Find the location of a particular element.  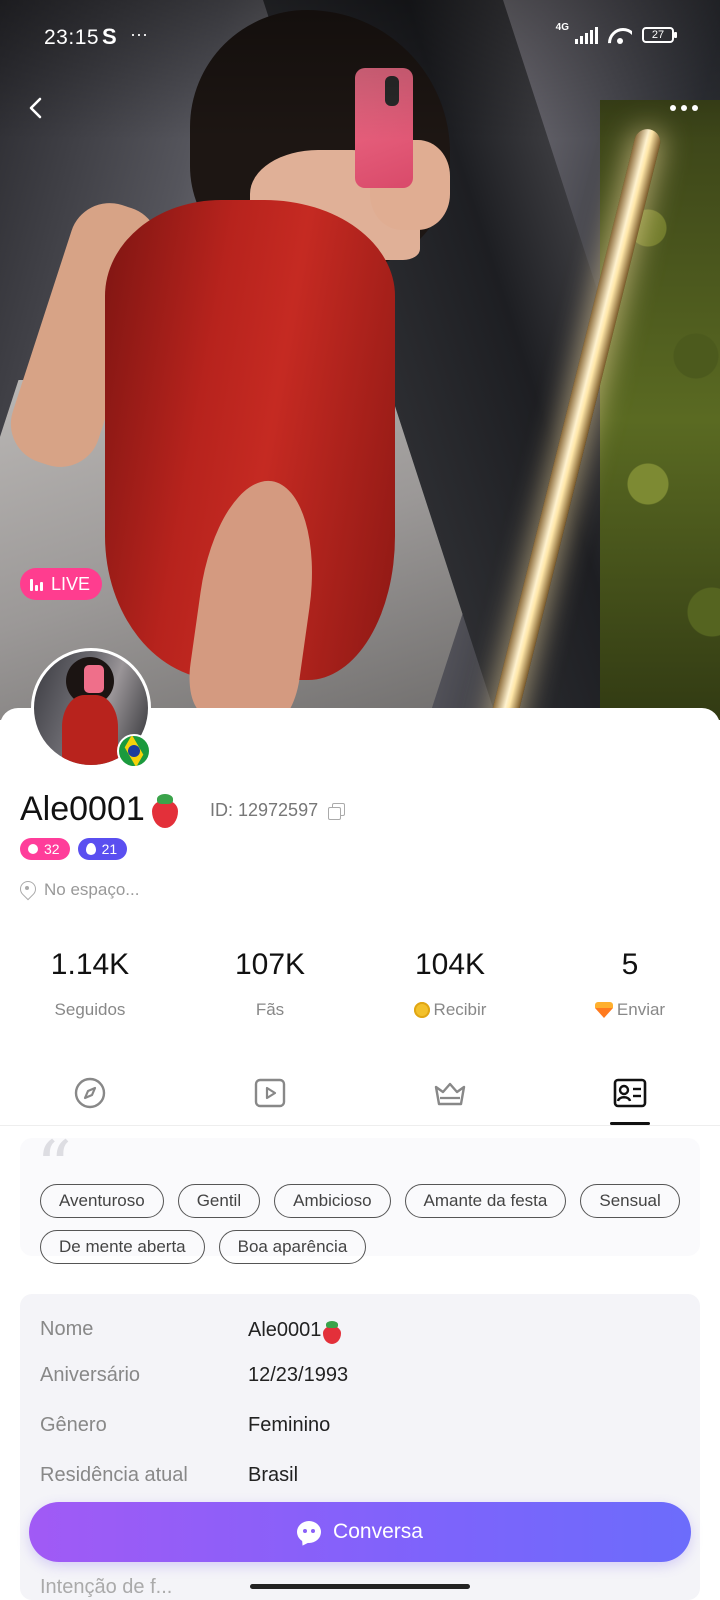

profile-tabs is located at coordinates (360, 1101).